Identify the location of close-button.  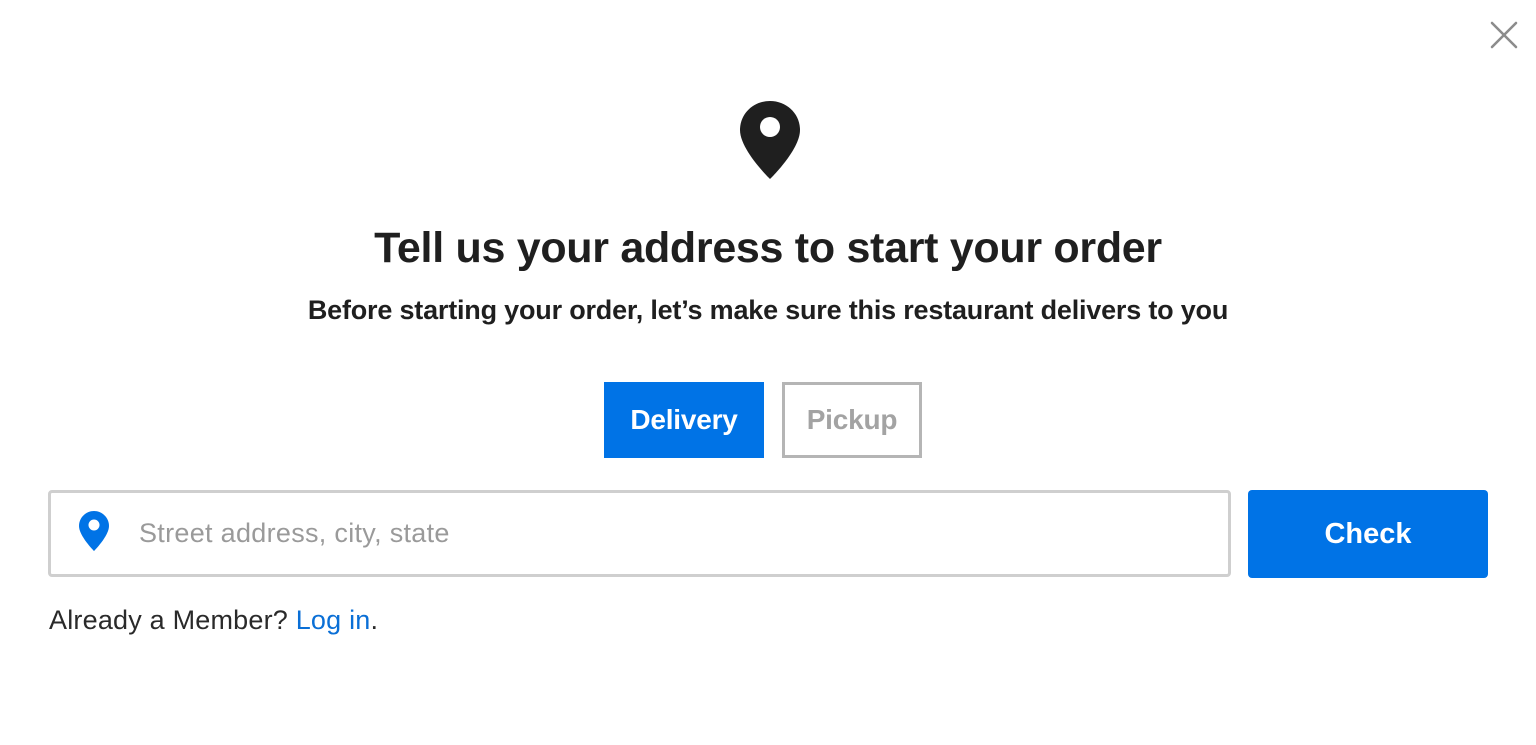
(1504, 35).